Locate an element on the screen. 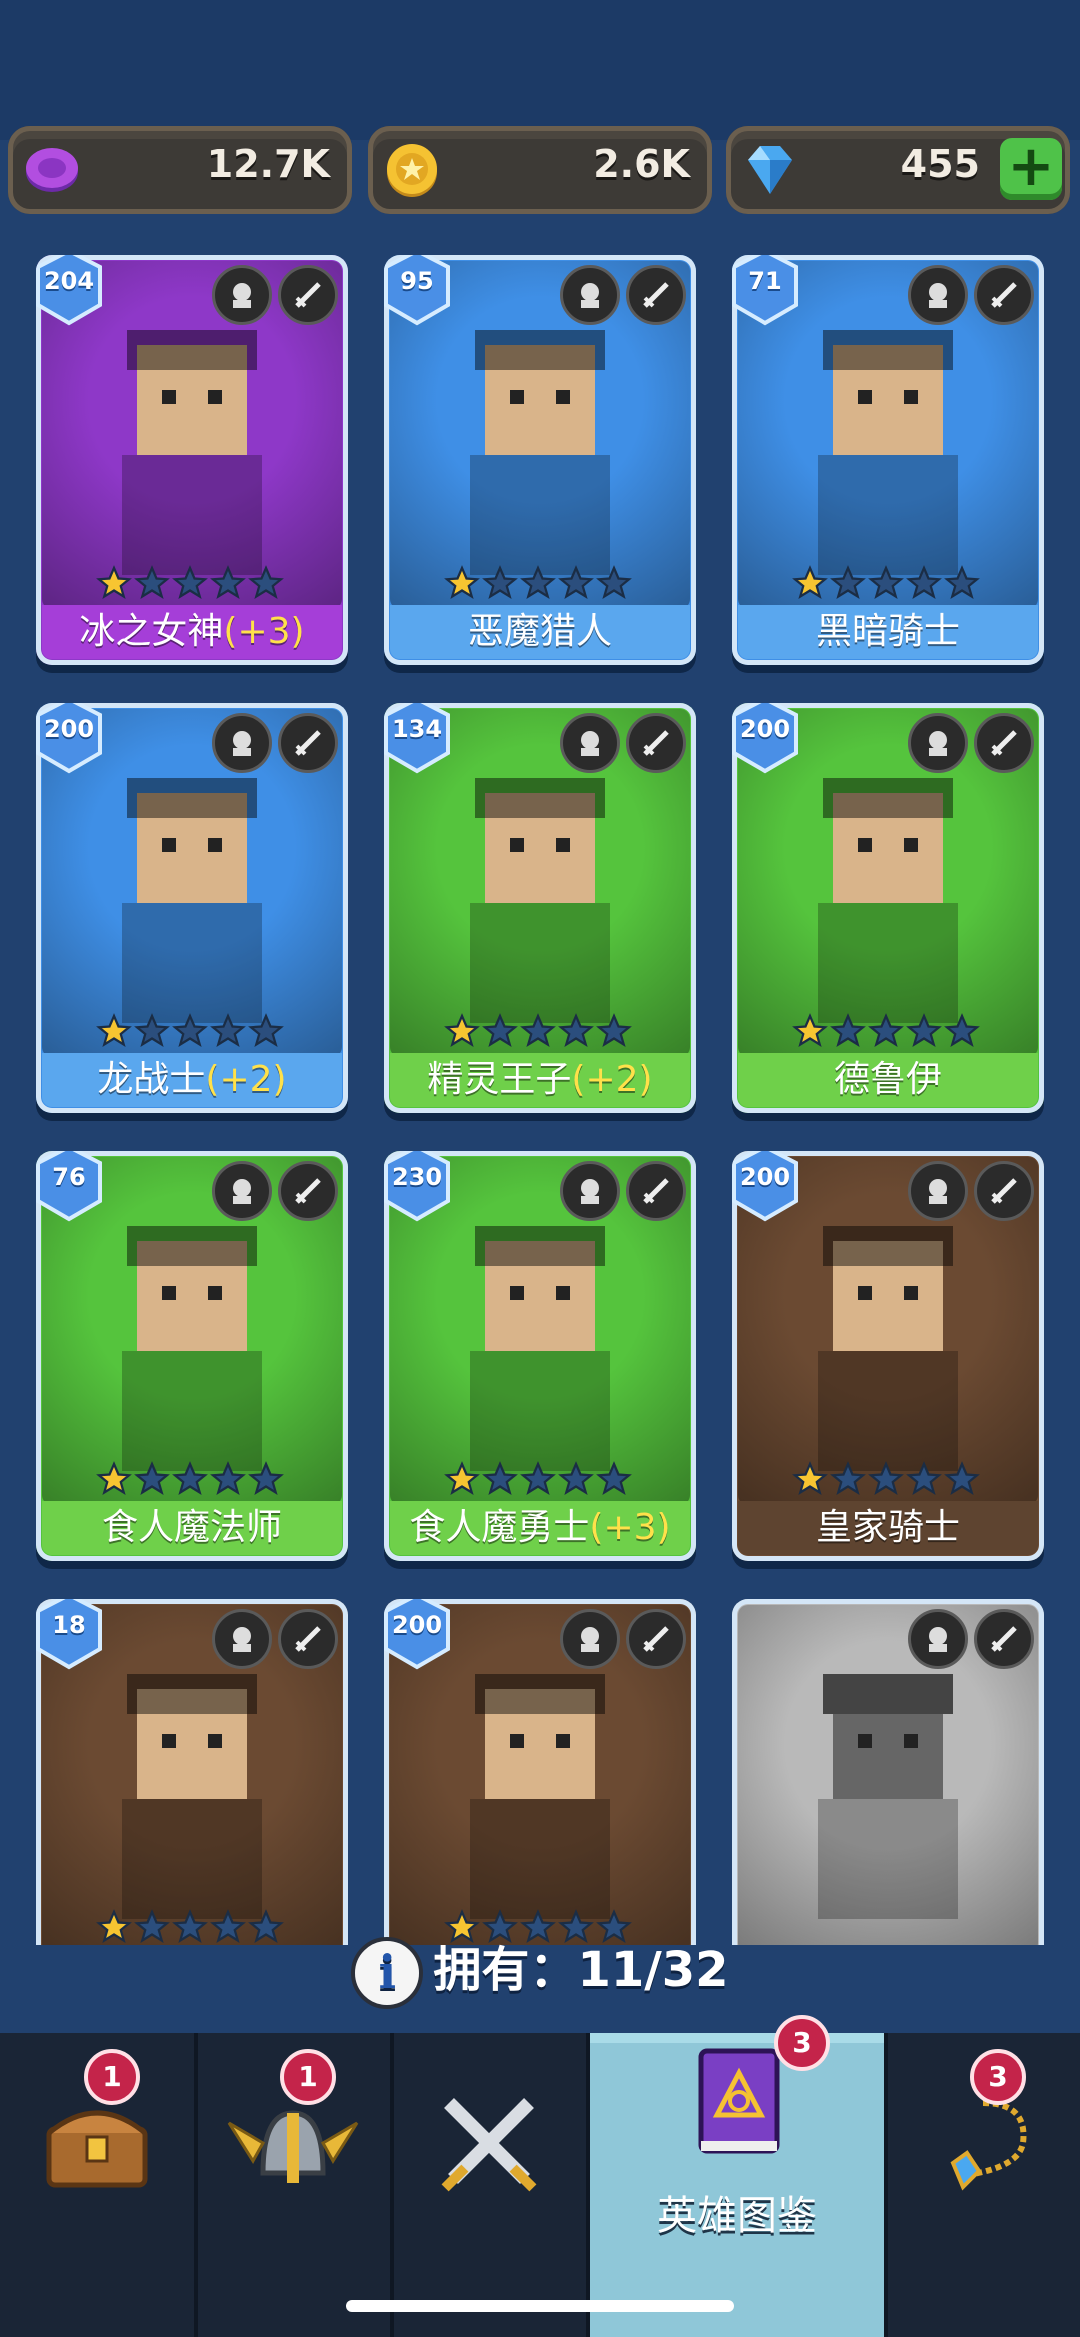 The image size is (1080, 2337). hero-name: 精灵王子(+2) is located at coordinates (540, 1080).